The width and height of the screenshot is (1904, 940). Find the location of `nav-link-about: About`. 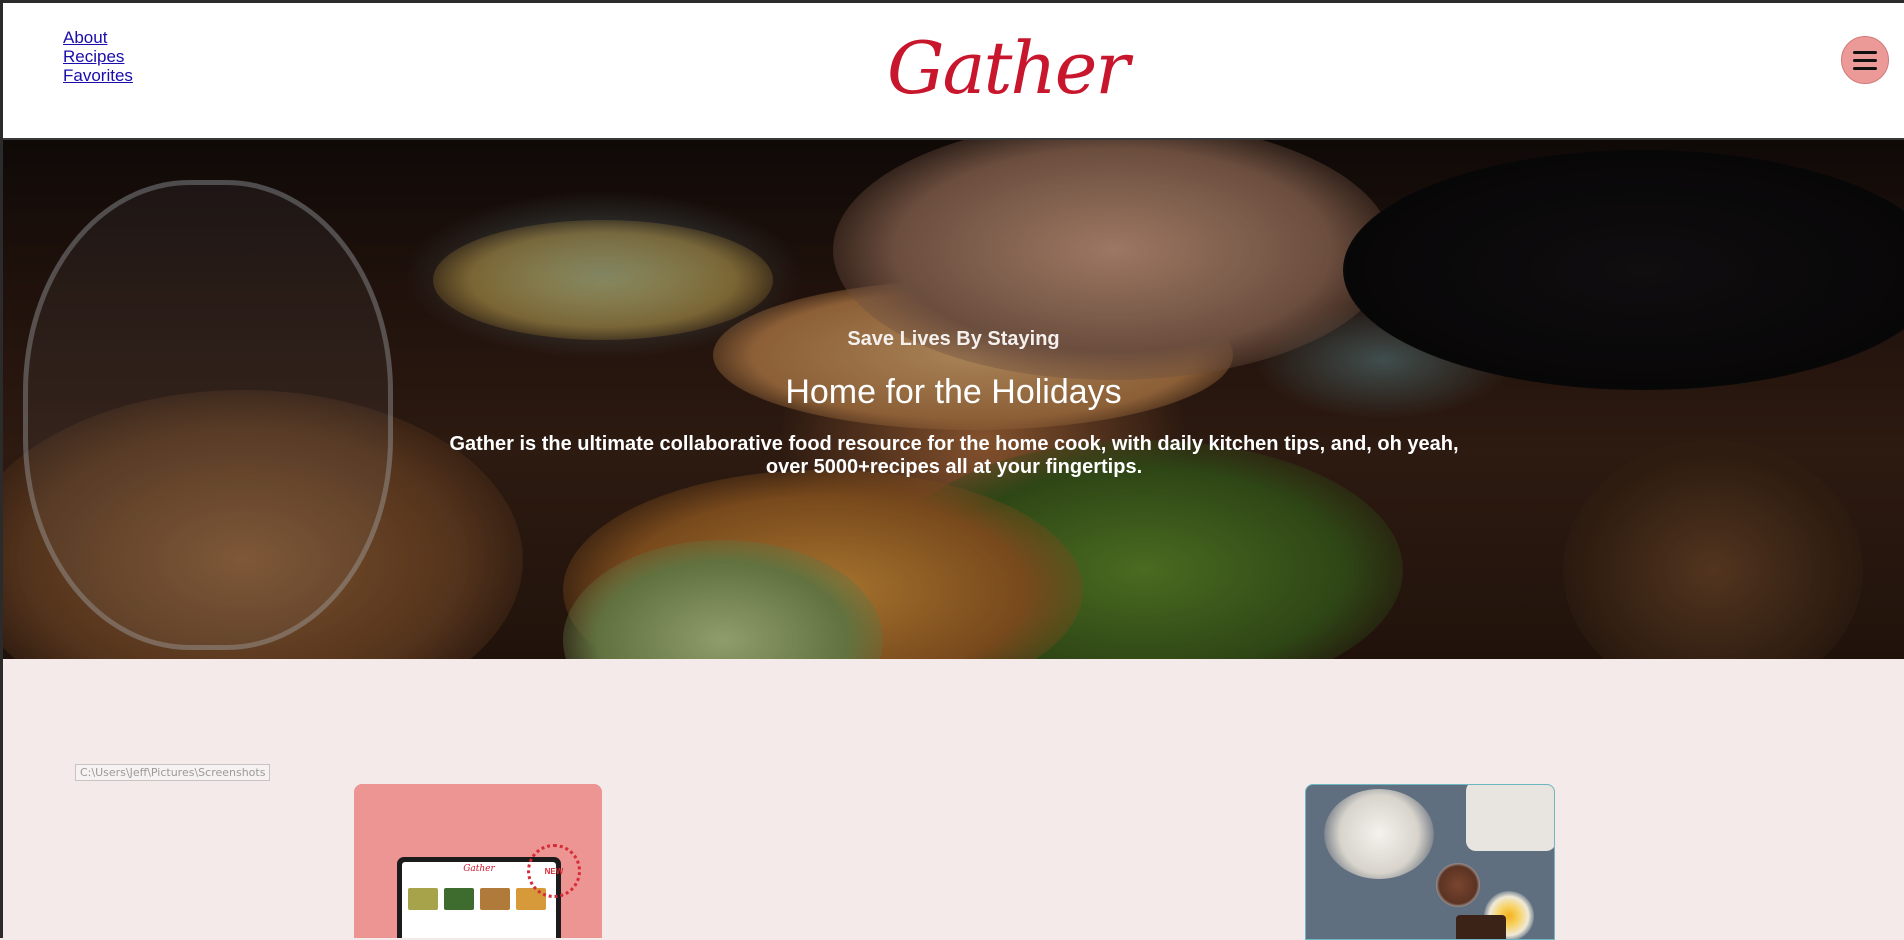

nav-link-about: About is located at coordinates (98, 37).